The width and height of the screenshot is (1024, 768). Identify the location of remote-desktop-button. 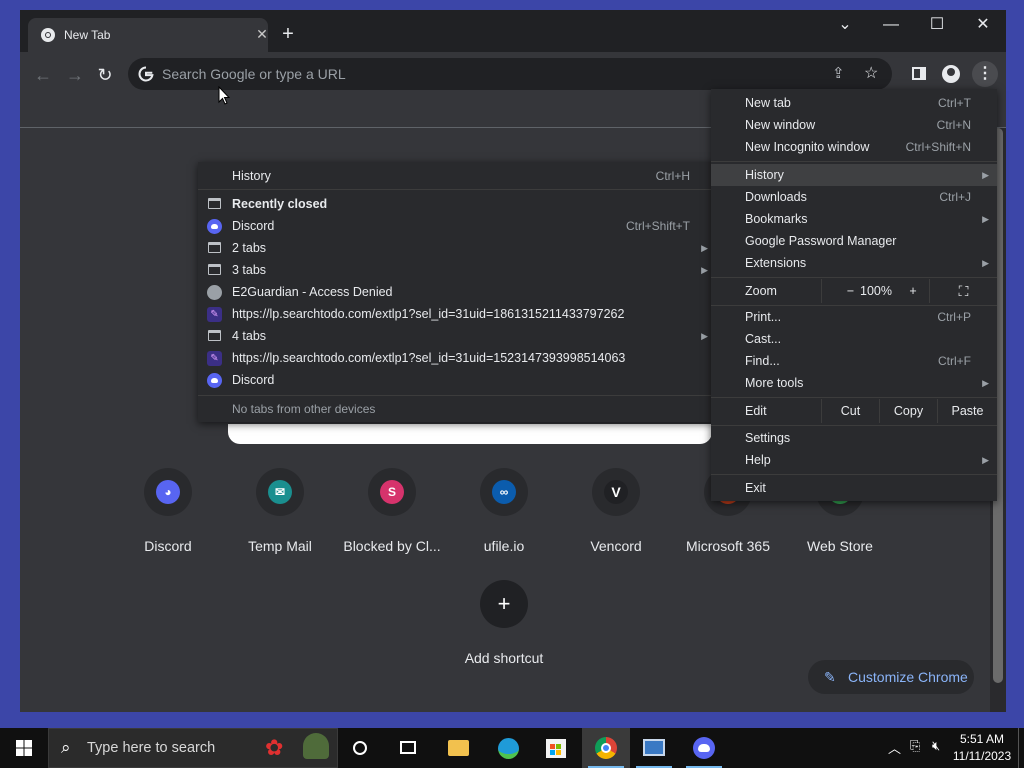
(654, 748).